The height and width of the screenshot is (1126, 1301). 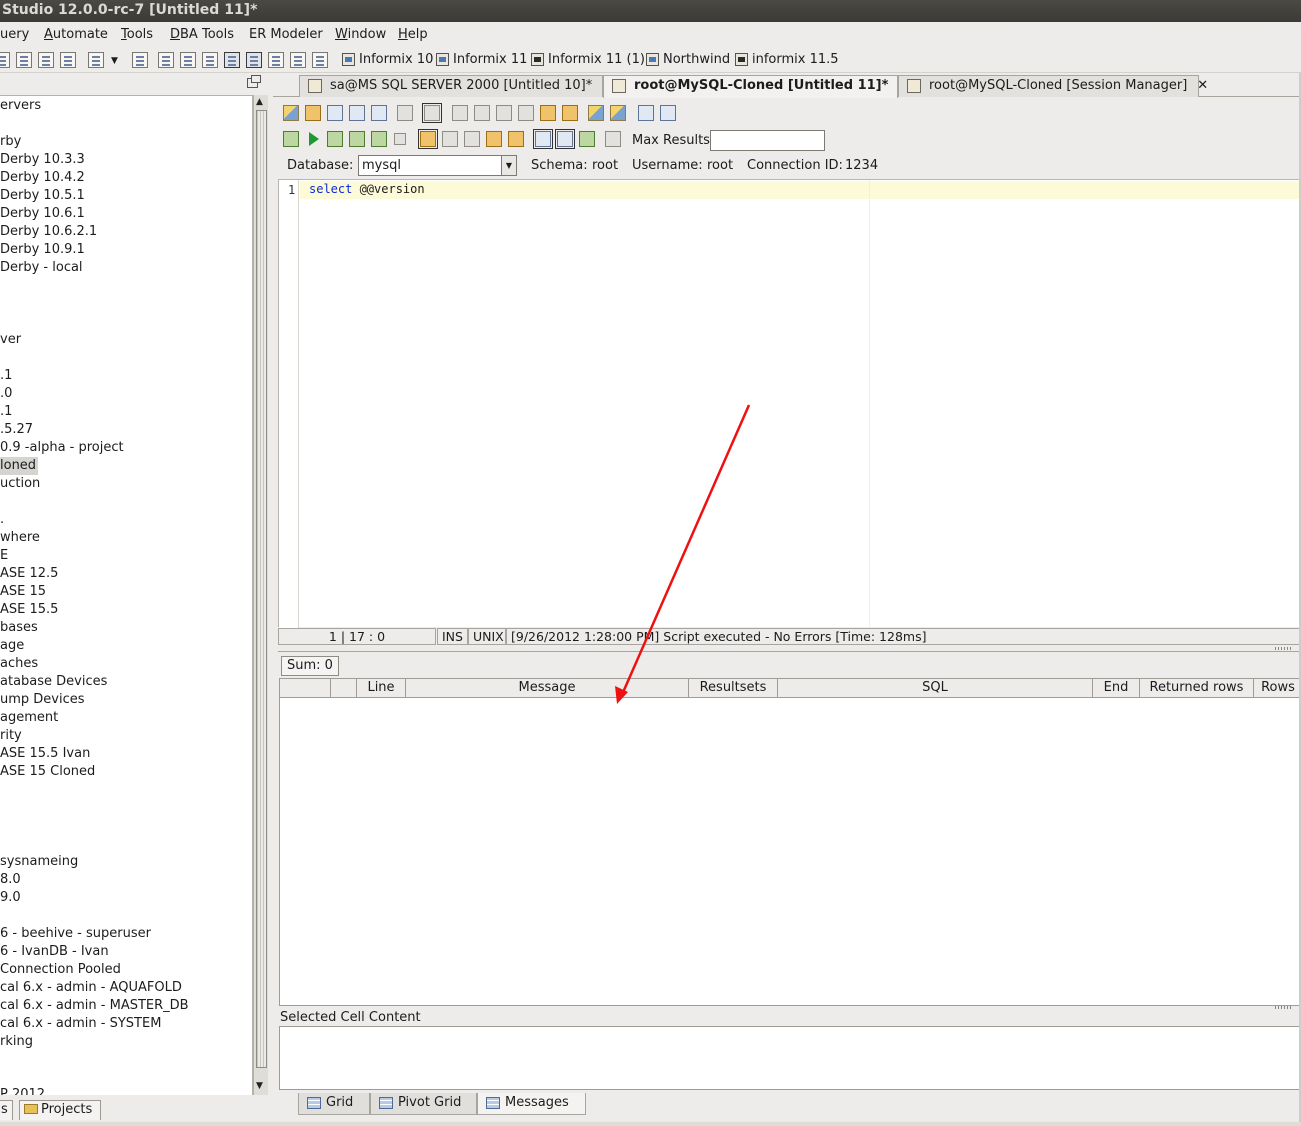 What do you see at coordinates (94, 1006) in the screenshot?
I see `tree-node: cal 6.x - admin - MASTER_DB` at bounding box center [94, 1006].